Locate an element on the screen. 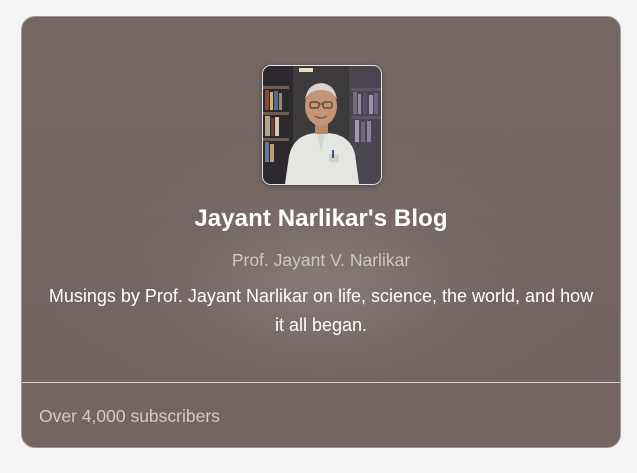 The image size is (637, 473). author-avatar is located at coordinates (322, 125).